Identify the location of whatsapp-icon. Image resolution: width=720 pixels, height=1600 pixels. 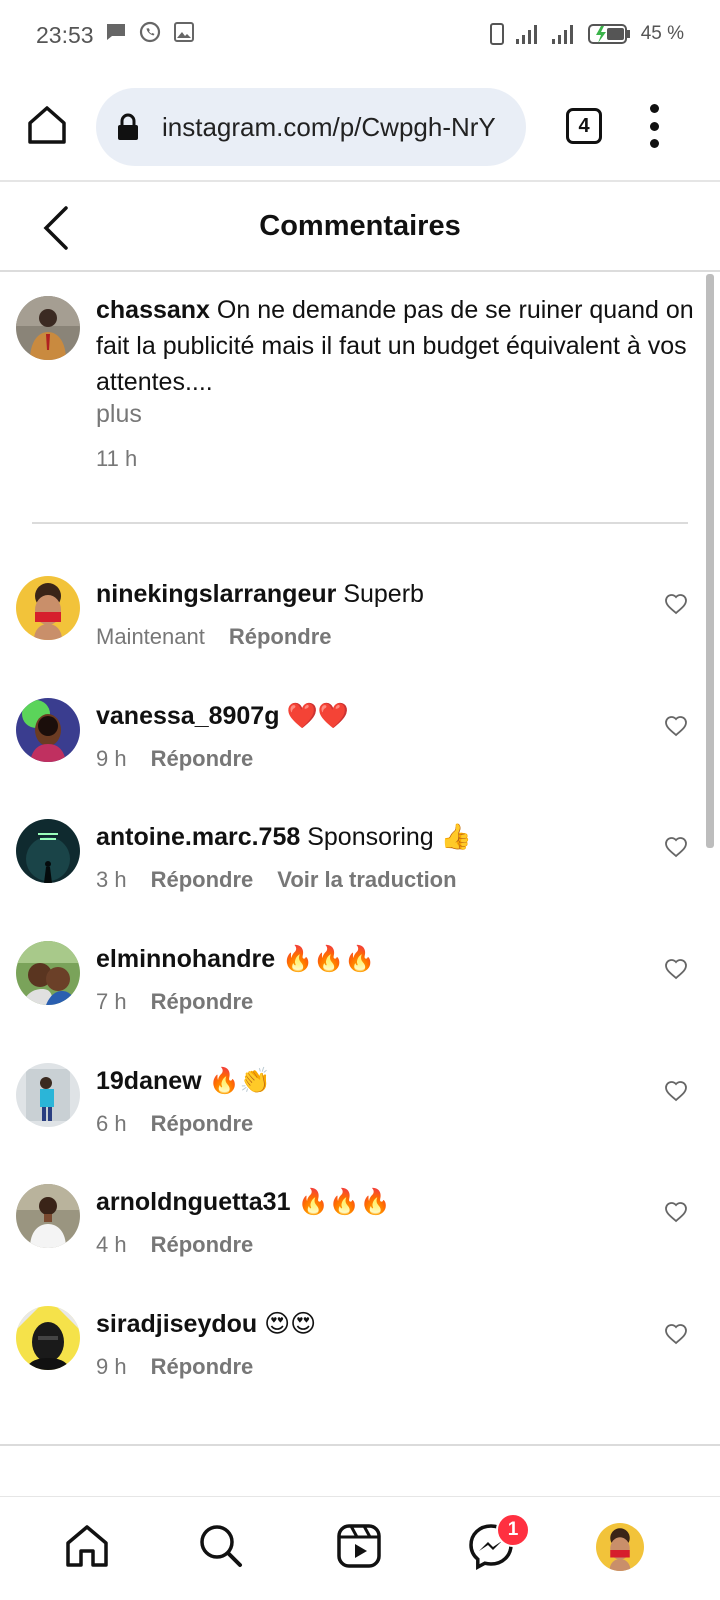
(150, 32).